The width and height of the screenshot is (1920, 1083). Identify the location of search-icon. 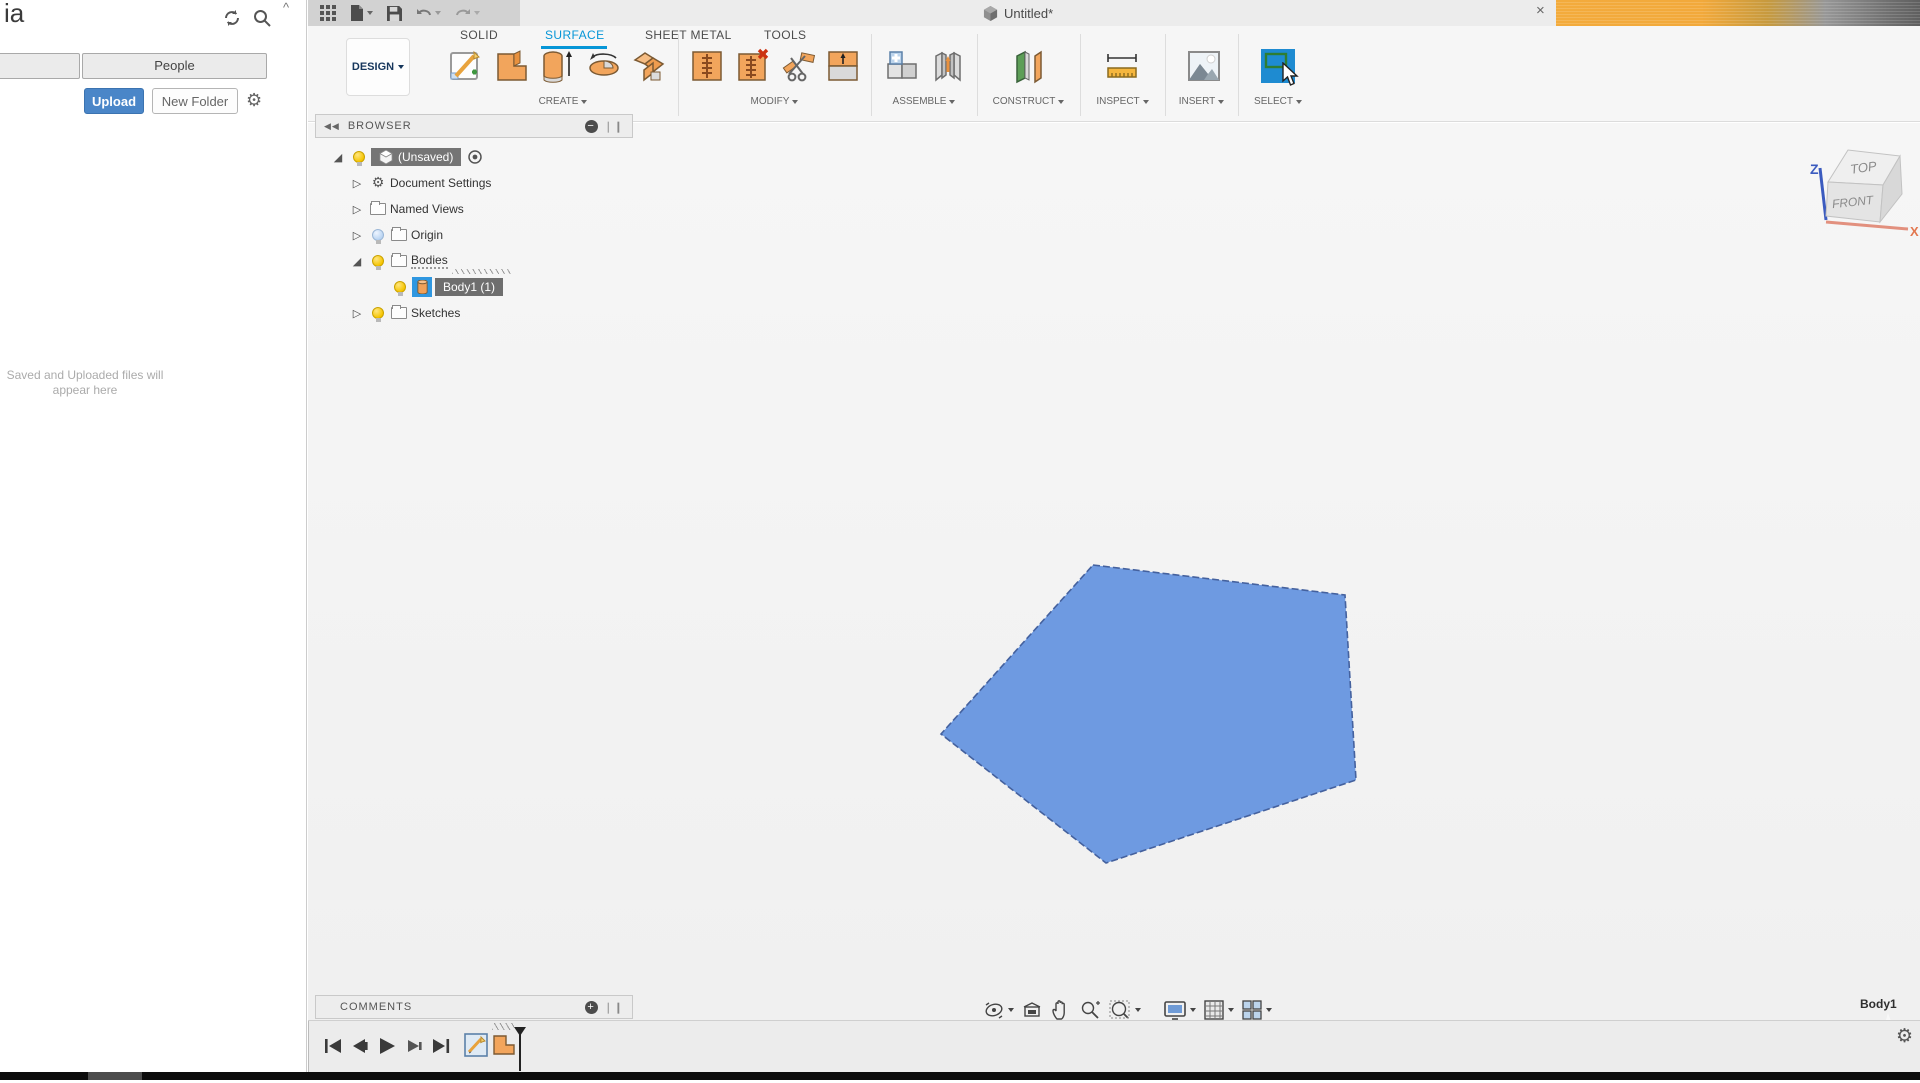
(262, 18).